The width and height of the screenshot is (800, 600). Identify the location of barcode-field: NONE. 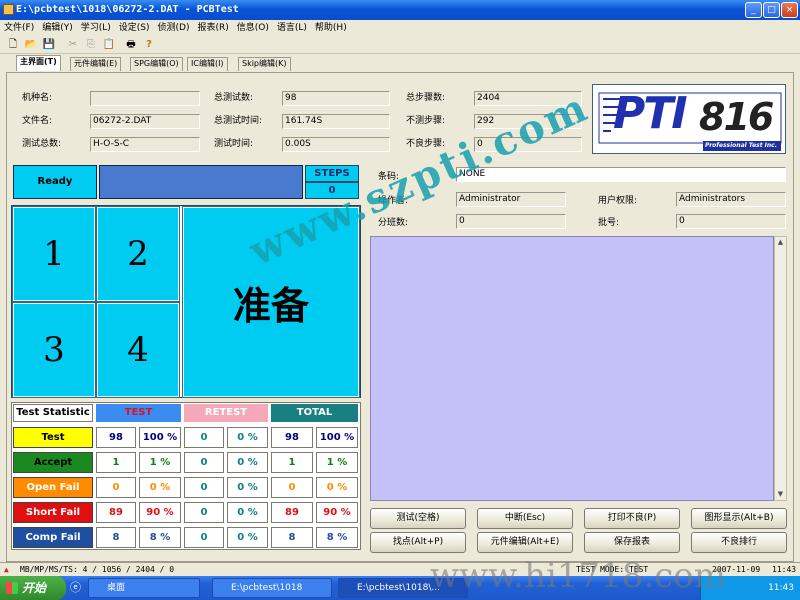
(621, 174).